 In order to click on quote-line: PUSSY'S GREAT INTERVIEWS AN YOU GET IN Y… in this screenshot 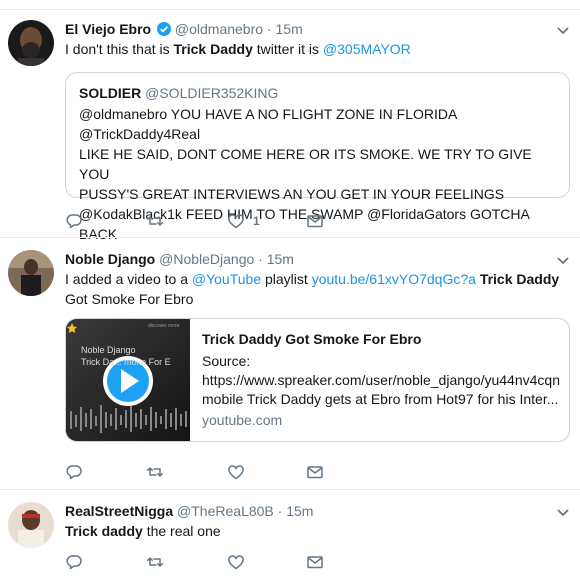, I will do `click(292, 194)`.